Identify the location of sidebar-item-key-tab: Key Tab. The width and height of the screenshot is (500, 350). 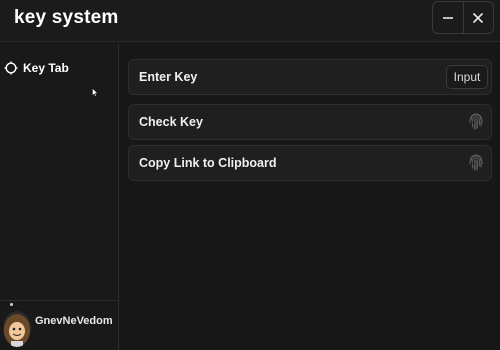
(59, 68).